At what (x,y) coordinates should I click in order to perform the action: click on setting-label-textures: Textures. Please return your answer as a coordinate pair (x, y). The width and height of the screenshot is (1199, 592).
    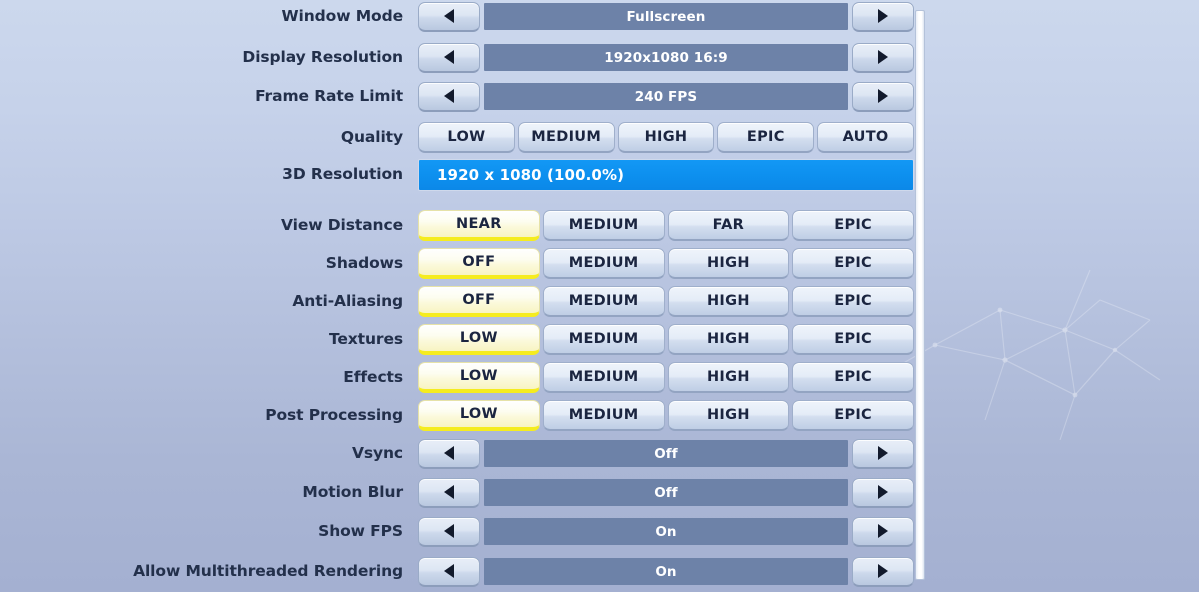
    Looking at the image, I should click on (365, 338).